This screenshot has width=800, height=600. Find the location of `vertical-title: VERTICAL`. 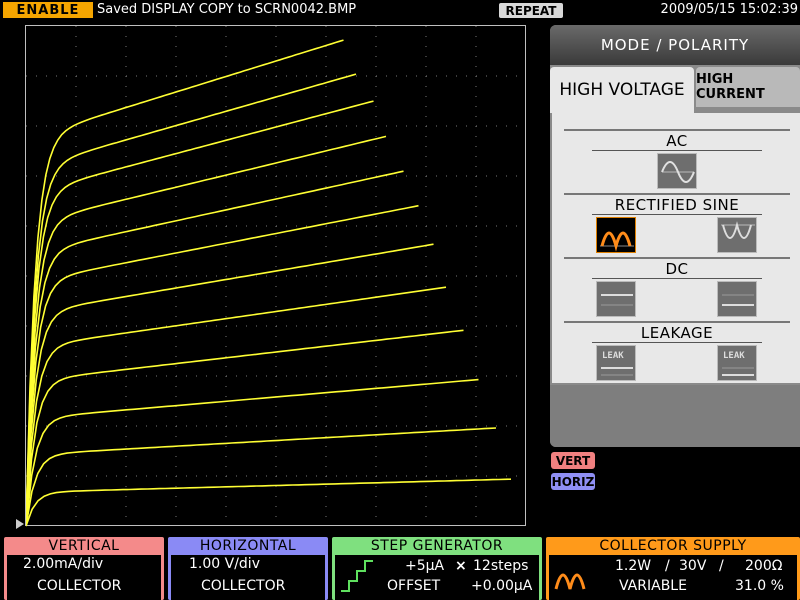

vertical-title: VERTICAL is located at coordinates (84, 546).